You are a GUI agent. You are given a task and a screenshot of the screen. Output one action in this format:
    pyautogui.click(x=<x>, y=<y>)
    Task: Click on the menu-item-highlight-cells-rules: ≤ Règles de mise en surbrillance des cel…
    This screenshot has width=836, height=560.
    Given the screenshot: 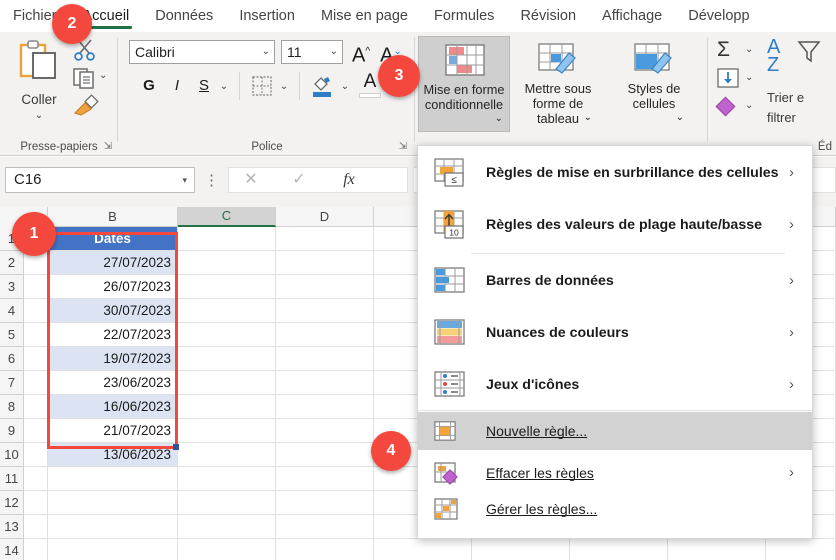 What is the action you would take?
    pyautogui.click(x=615, y=173)
    